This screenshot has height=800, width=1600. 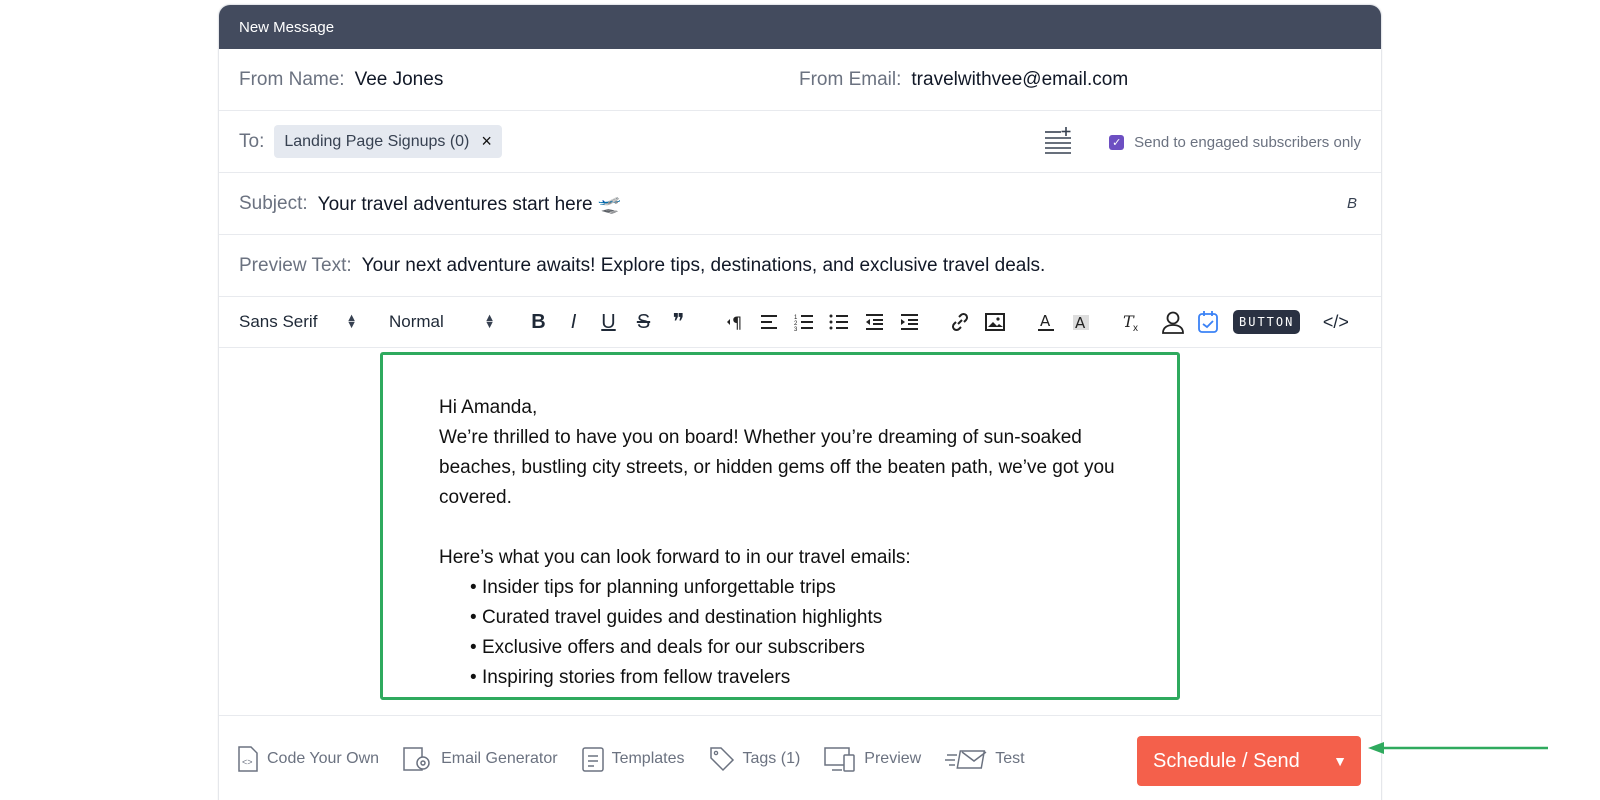 What do you see at coordinates (1131, 322) in the screenshot?
I see `clear-format-icon: Tx` at bounding box center [1131, 322].